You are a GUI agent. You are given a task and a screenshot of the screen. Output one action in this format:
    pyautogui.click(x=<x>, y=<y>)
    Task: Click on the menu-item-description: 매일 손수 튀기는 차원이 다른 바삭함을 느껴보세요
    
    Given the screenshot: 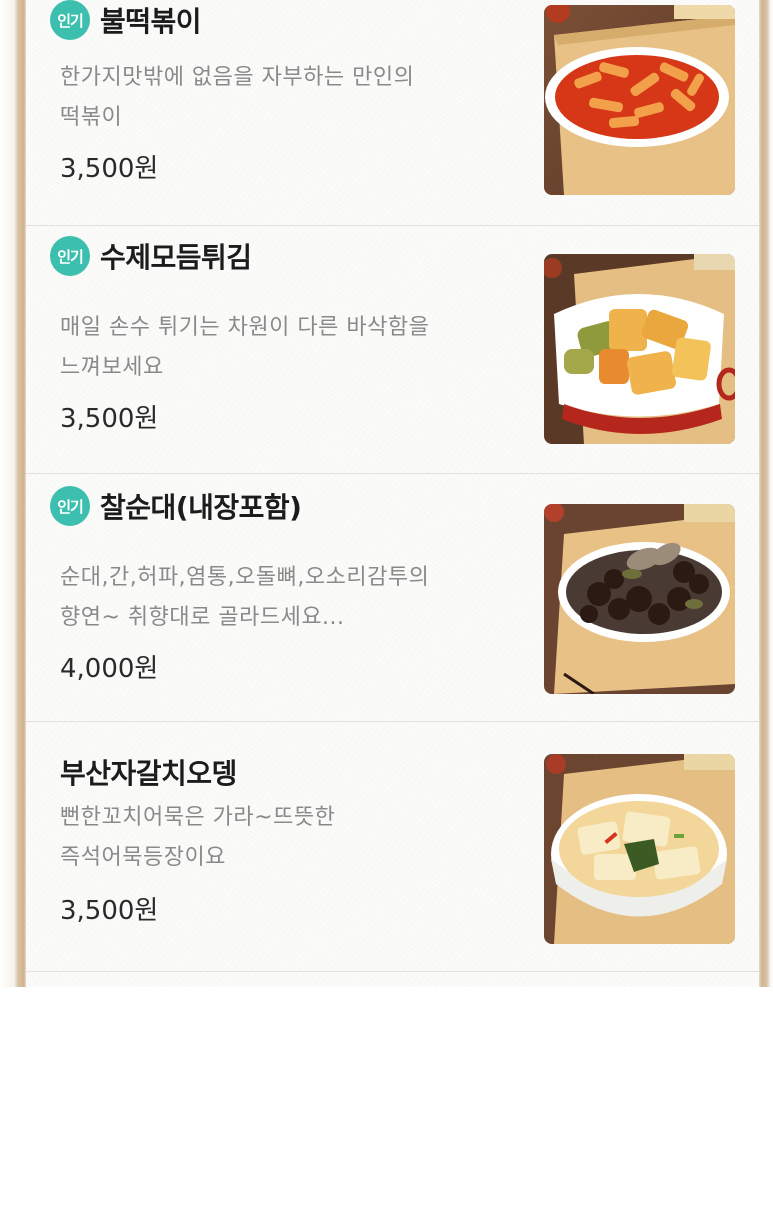 What is the action you would take?
    pyautogui.click(x=280, y=348)
    